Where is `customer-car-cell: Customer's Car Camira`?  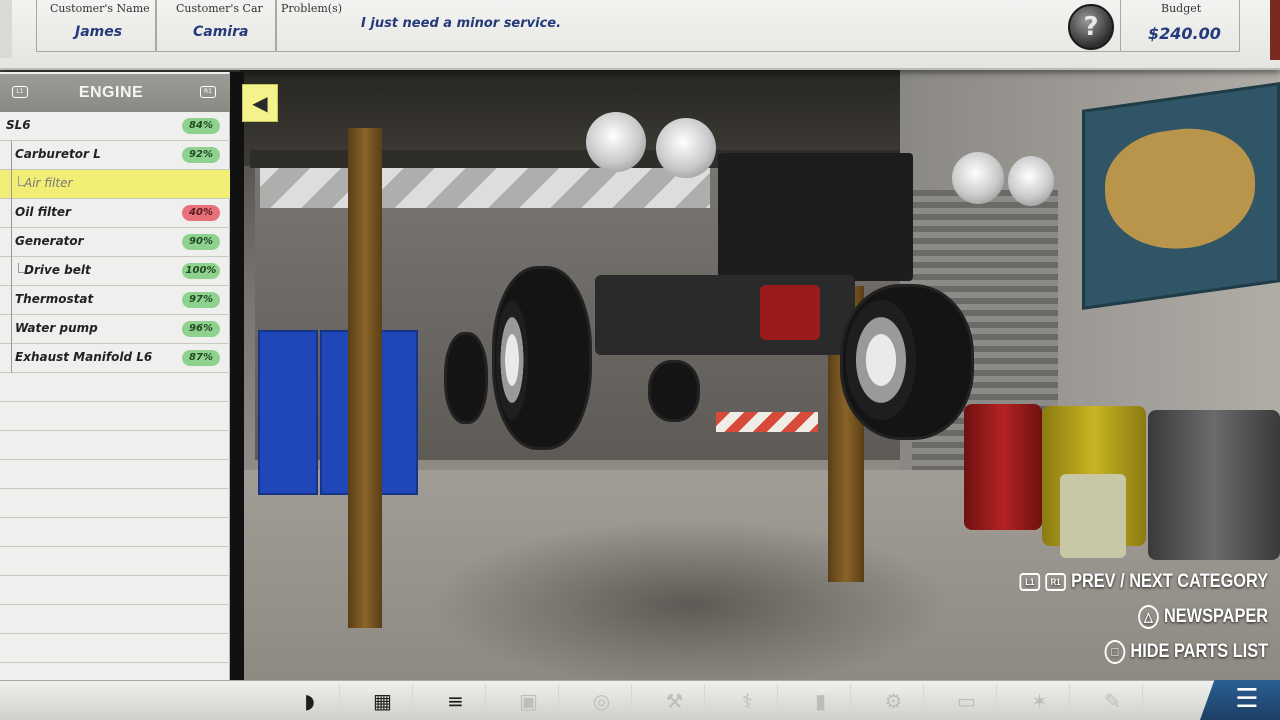 customer-car-cell: Customer's Car Camira is located at coordinates (216, 26).